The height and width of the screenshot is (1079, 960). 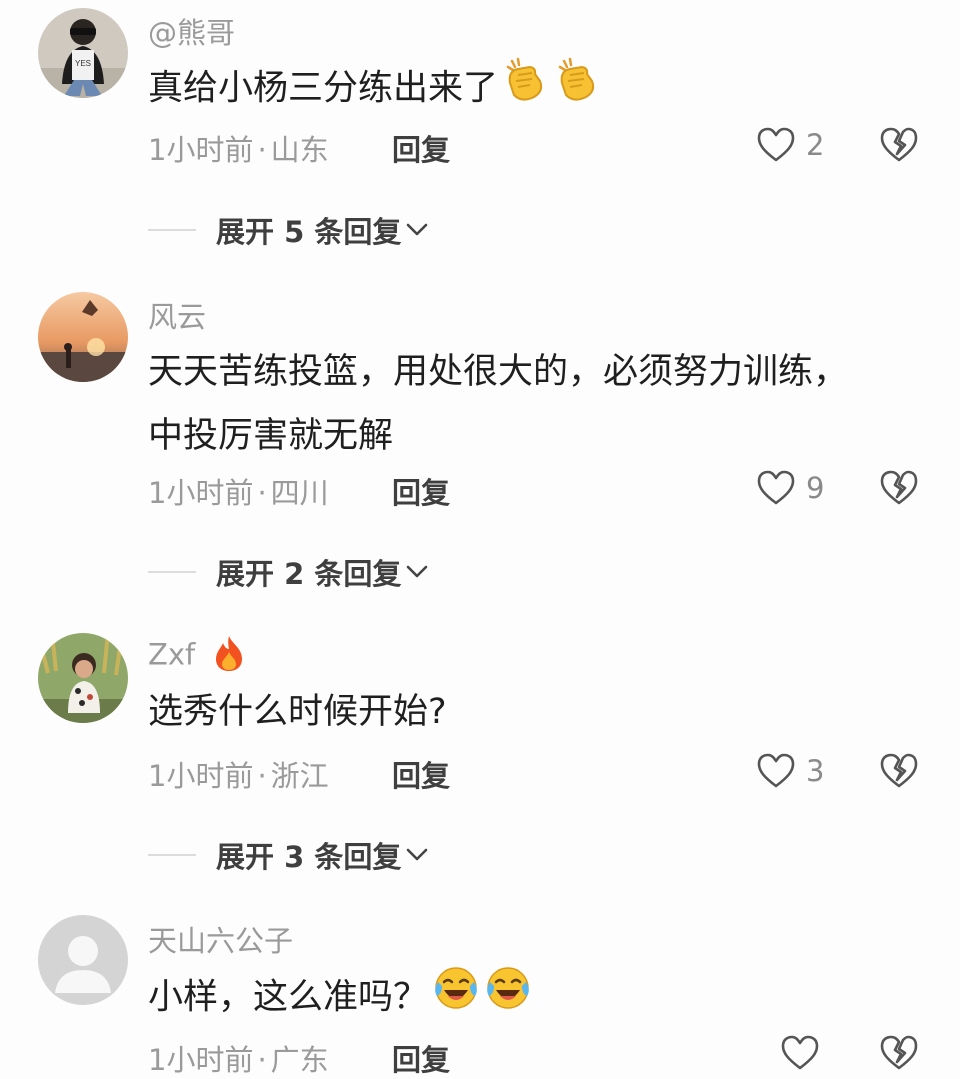 I want to click on like-count: 3, so click(x=815, y=771).